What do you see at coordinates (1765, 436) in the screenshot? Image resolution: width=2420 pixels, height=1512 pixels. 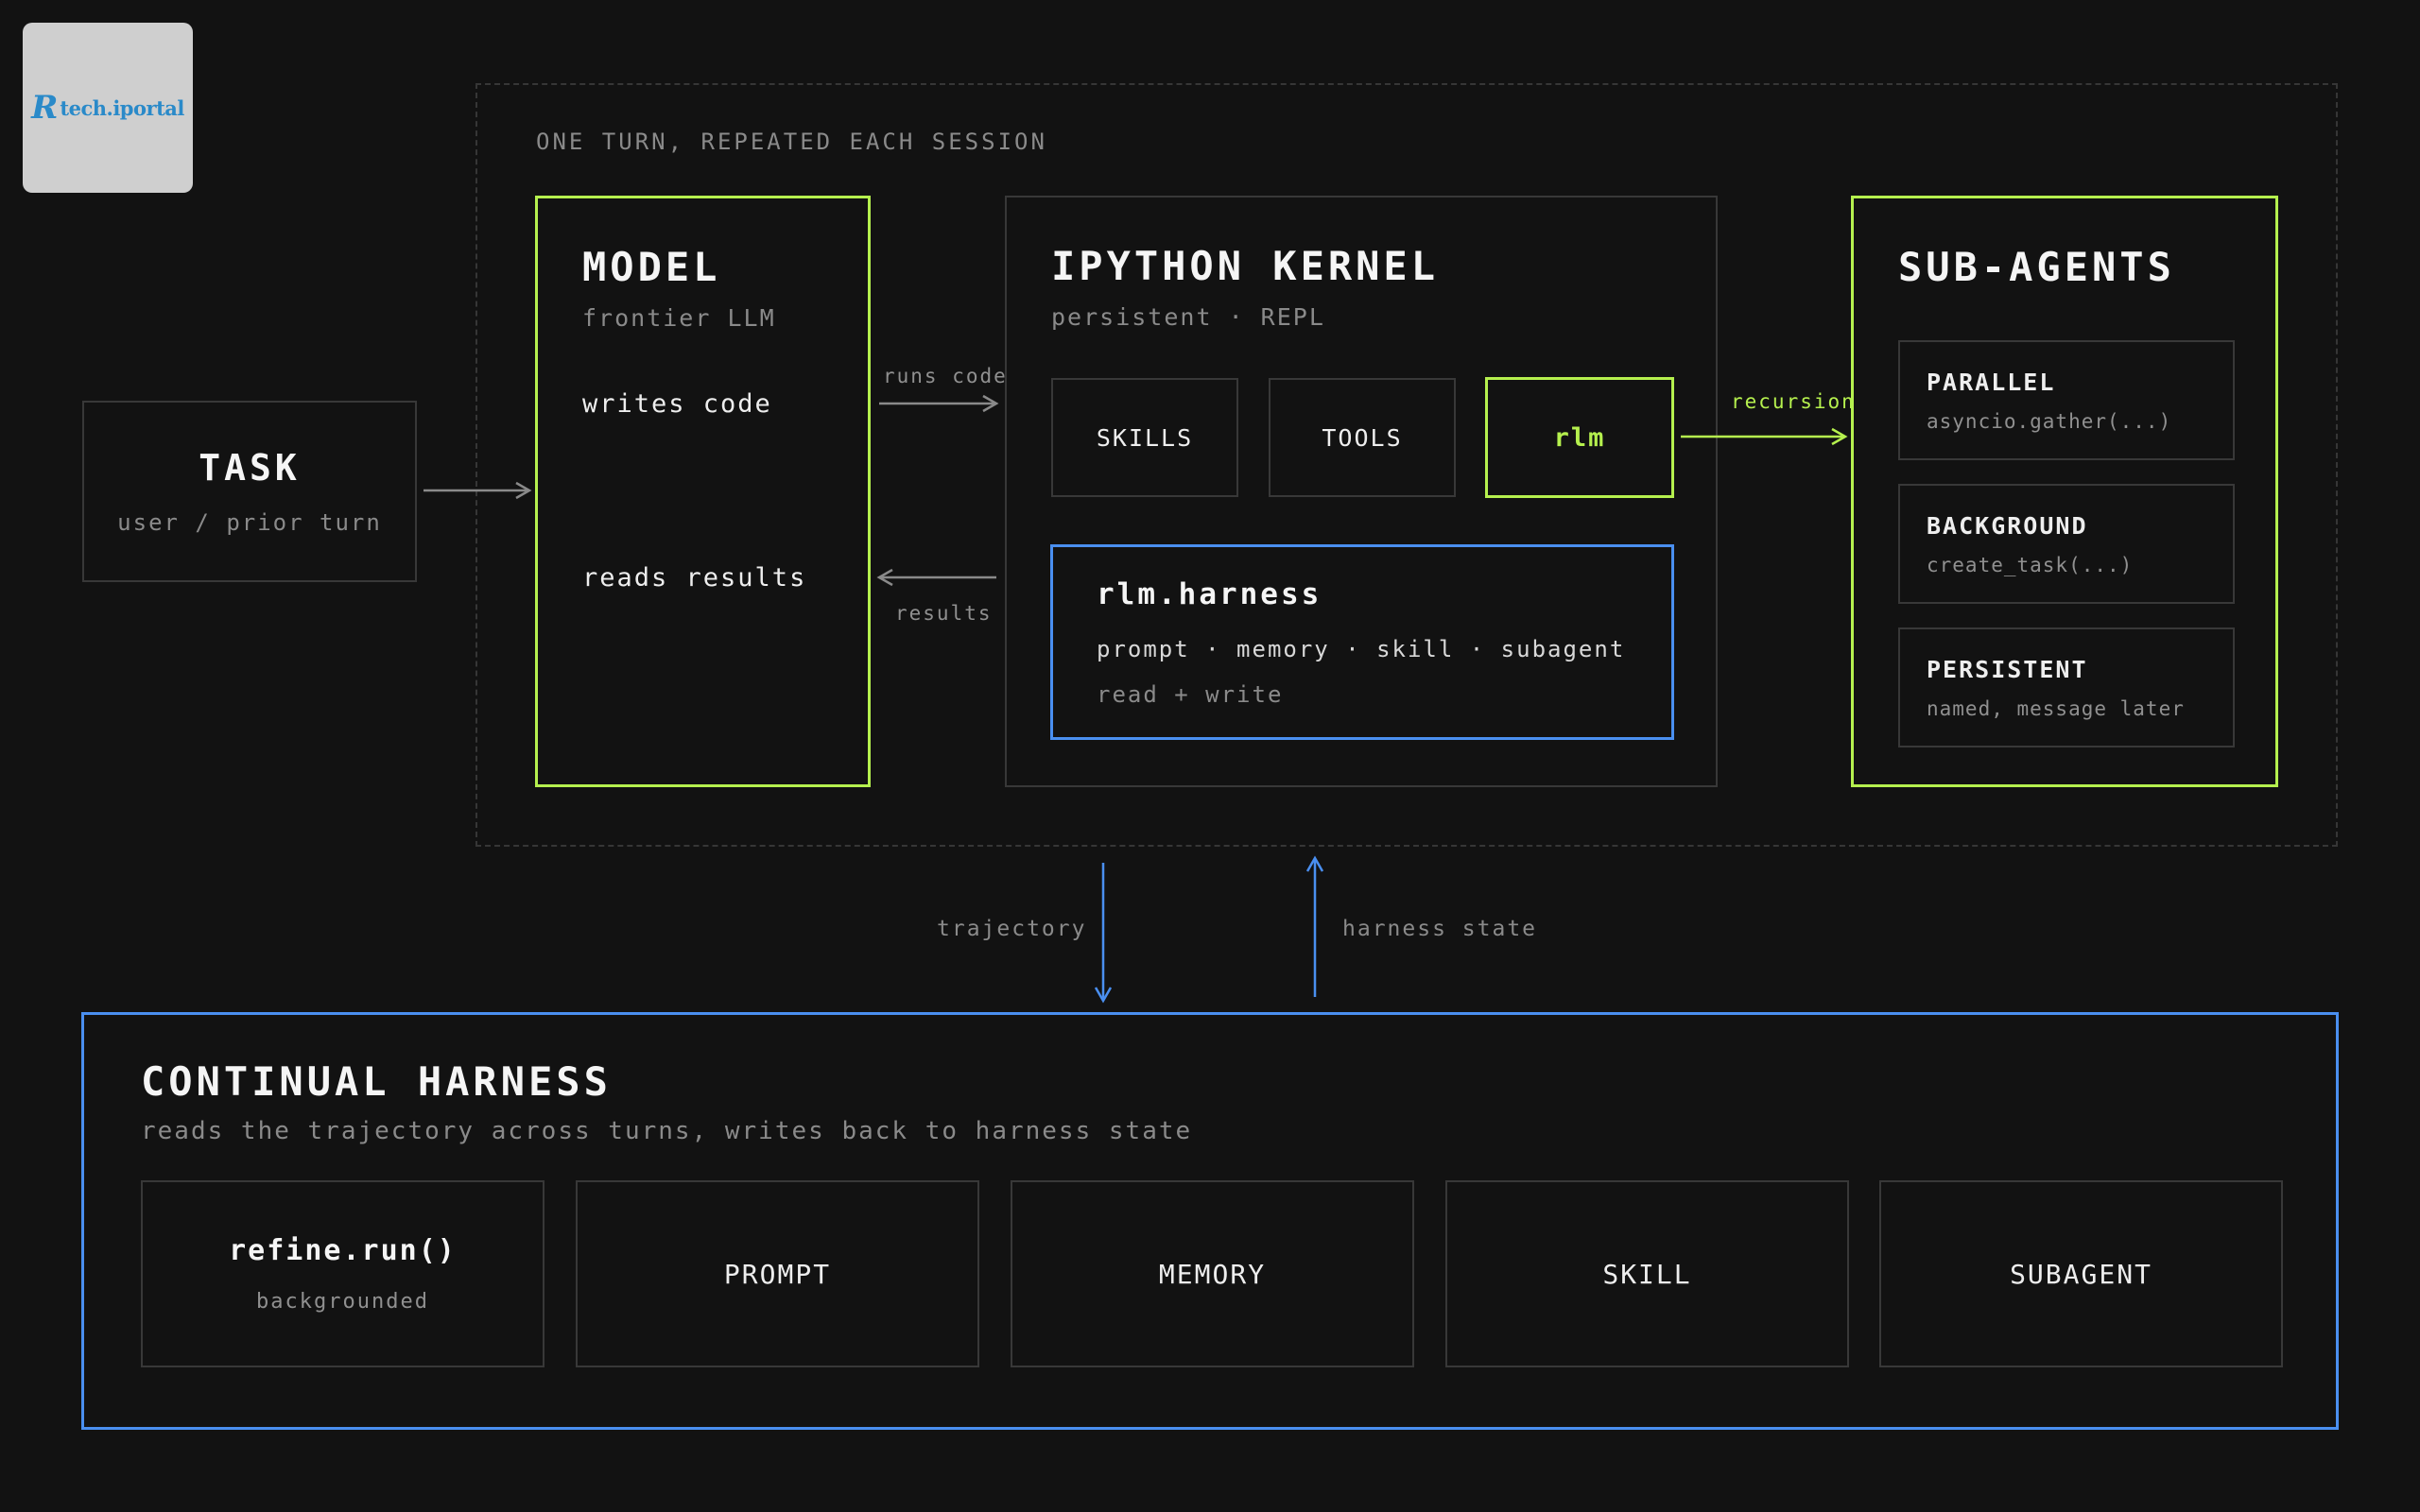 I see `arrow-recursion` at bounding box center [1765, 436].